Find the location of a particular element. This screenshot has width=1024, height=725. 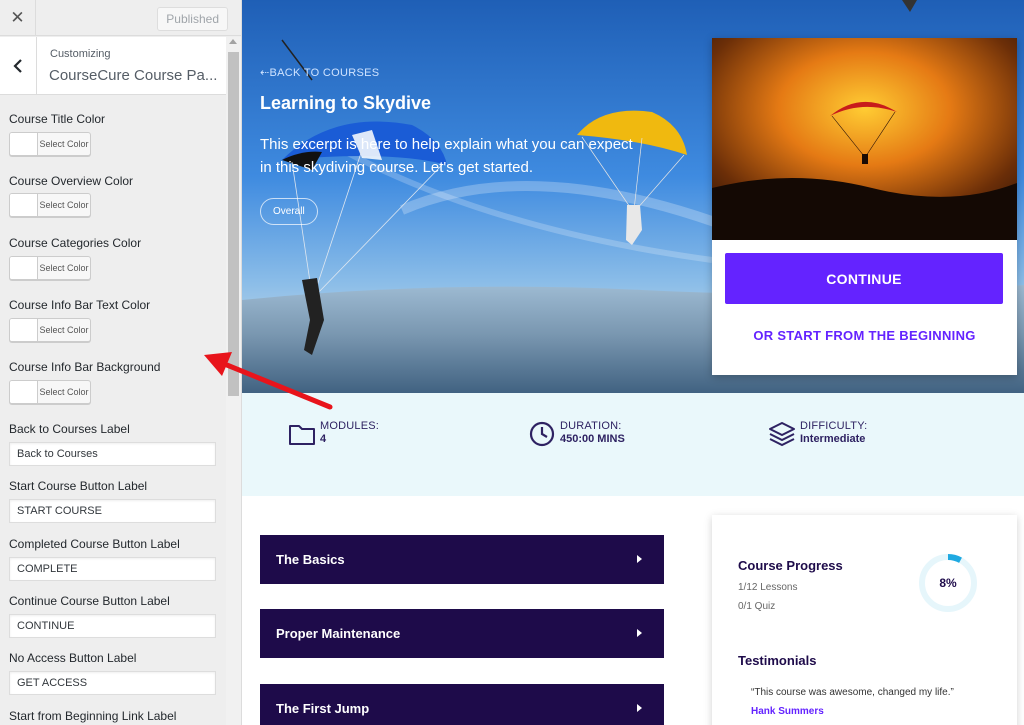

layers-icon is located at coordinates (782, 434).